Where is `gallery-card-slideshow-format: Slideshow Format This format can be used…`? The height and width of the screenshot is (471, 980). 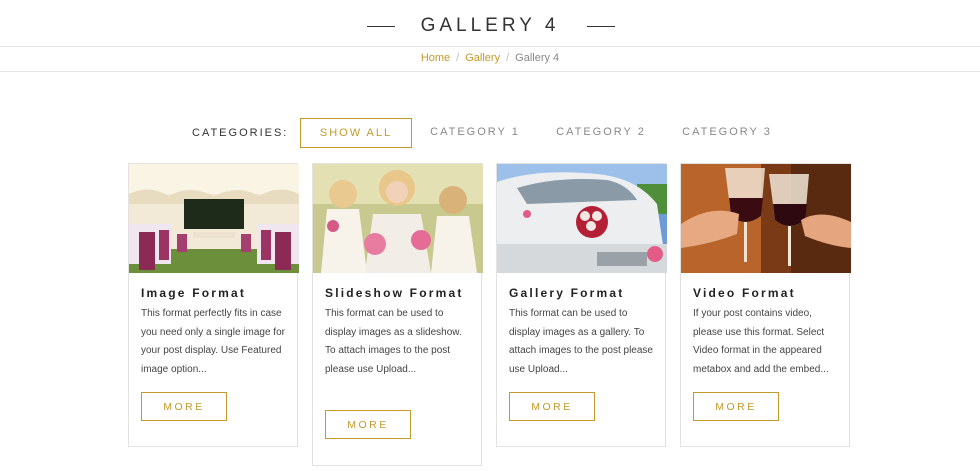 gallery-card-slideshow-format: Slideshow Format This format can be used… is located at coordinates (397, 314).